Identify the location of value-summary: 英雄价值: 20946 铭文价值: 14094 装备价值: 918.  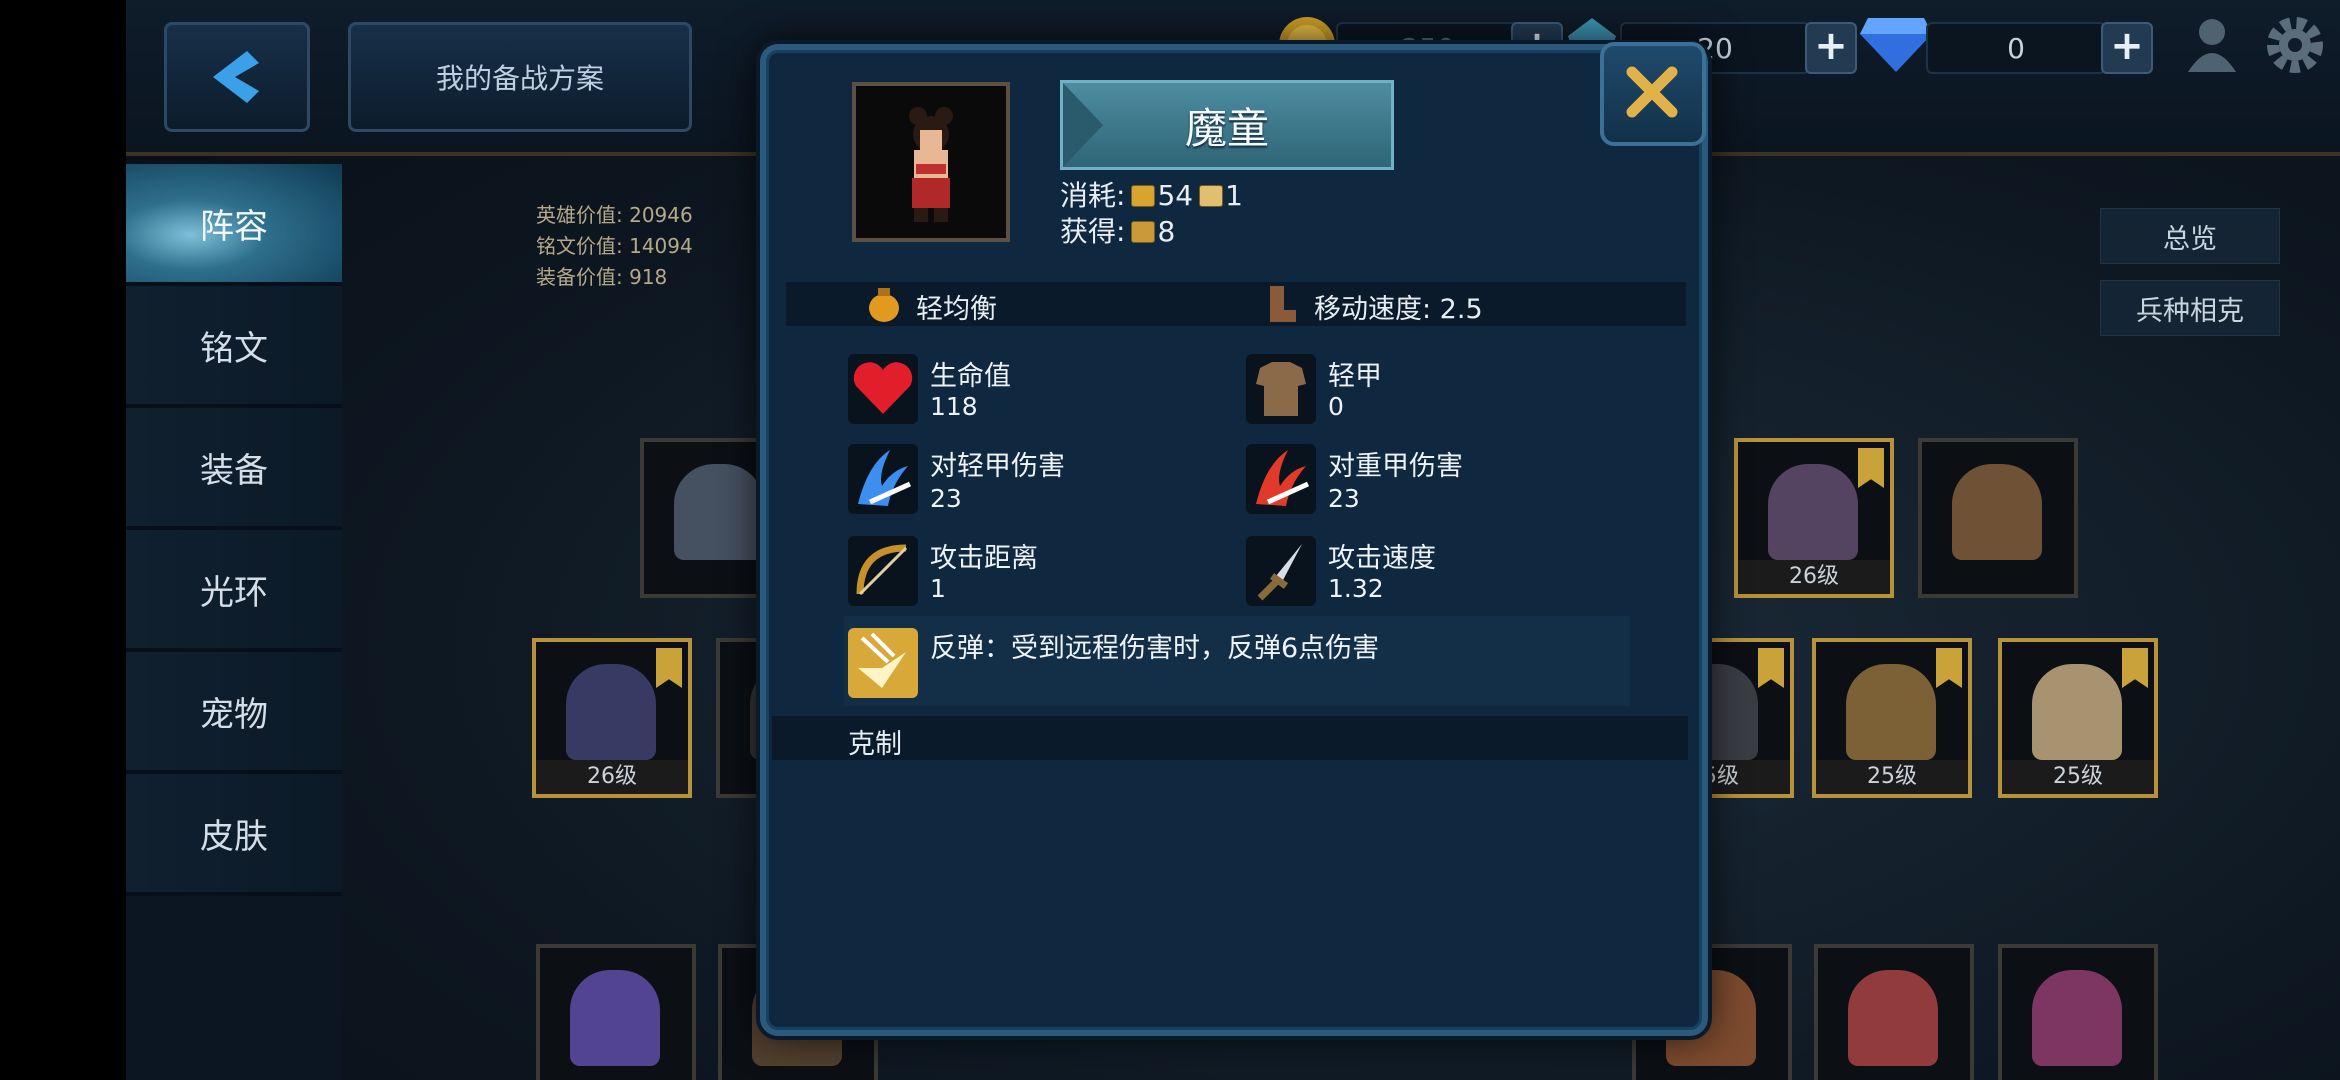
(614, 246).